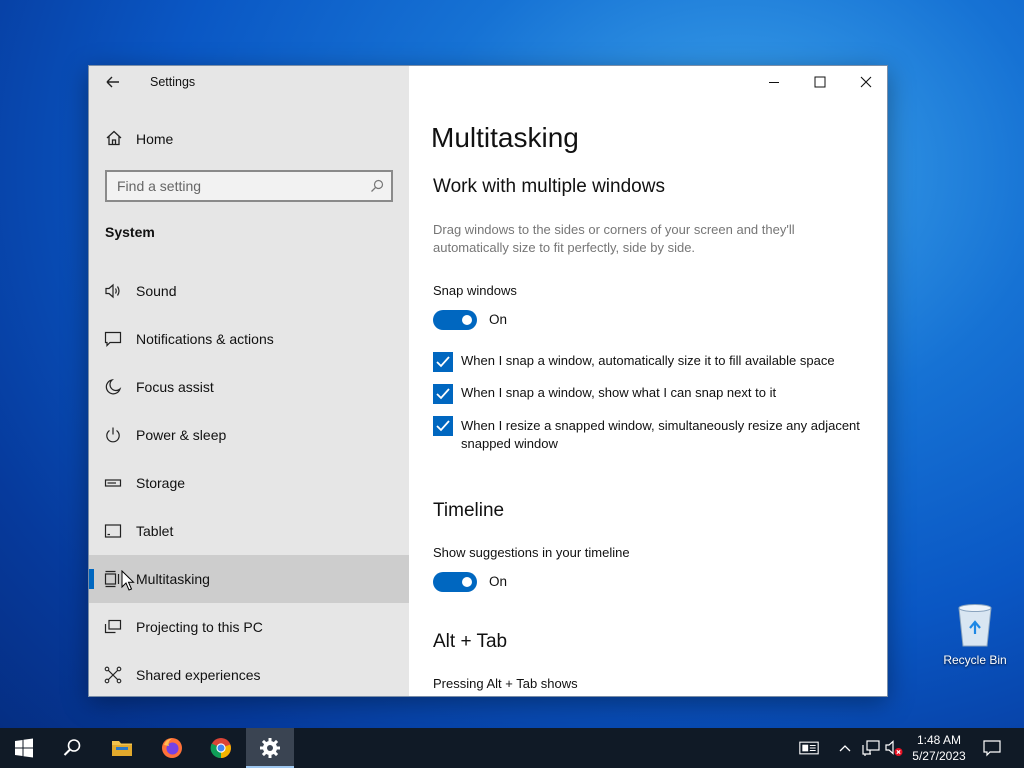 The width and height of the screenshot is (1024, 768). I want to click on taskbar-firefox, so click(172, 748).